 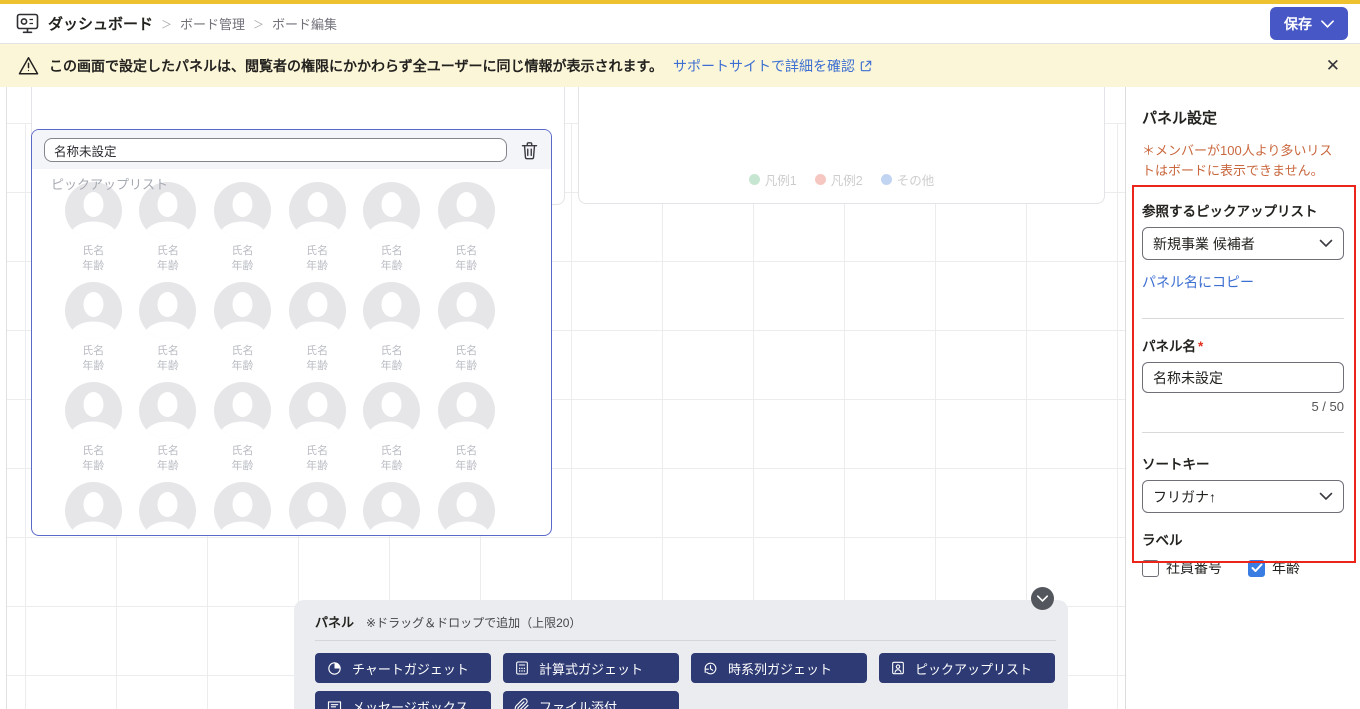 I want to click on widget-chart-button: チャートガジェット, so click(x=403, y=668).